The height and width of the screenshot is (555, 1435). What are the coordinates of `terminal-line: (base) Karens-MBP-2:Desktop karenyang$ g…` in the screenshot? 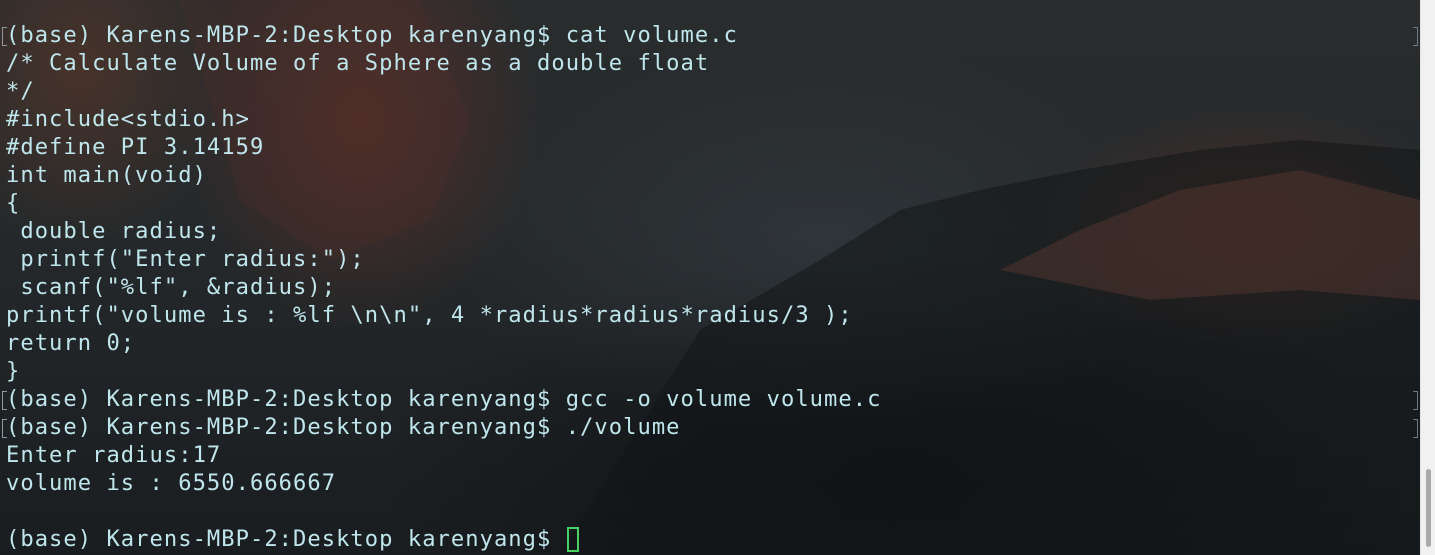 It's located at (443, 399).